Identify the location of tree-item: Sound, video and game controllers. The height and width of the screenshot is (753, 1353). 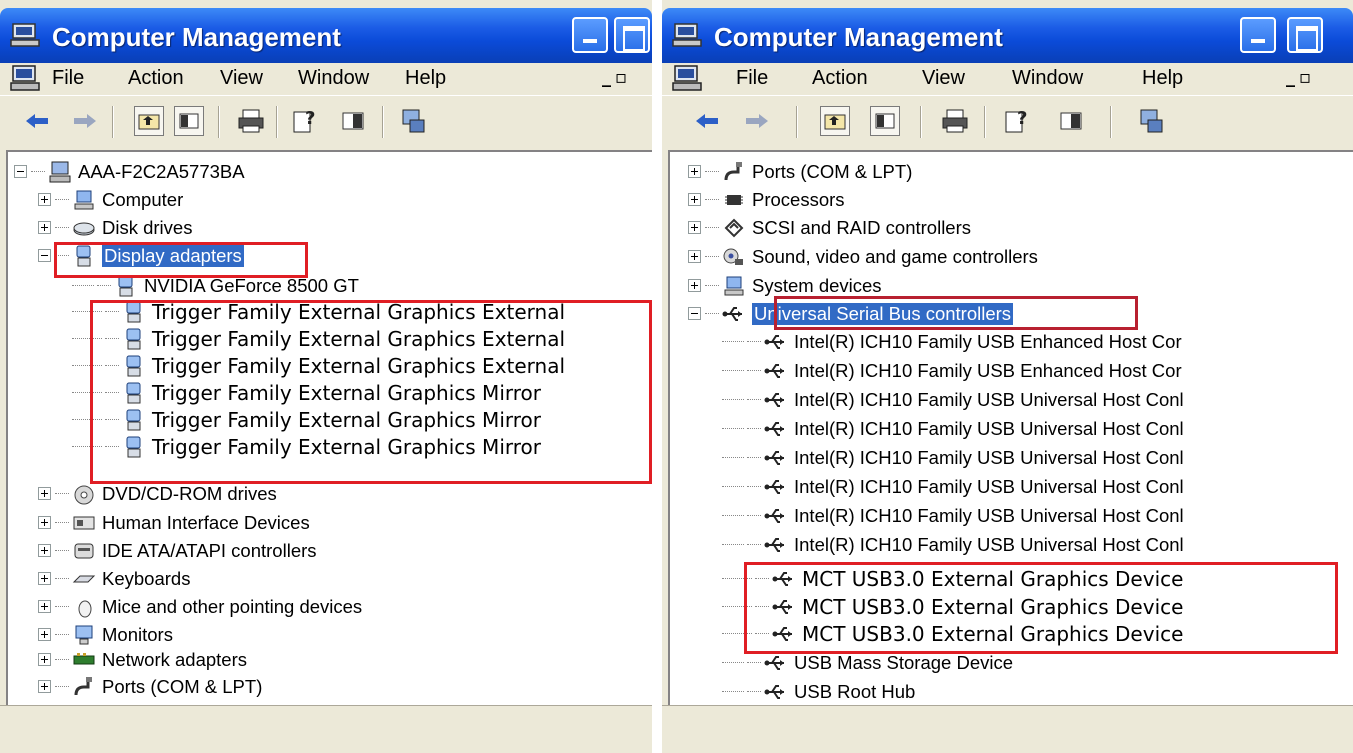
(863, 256).